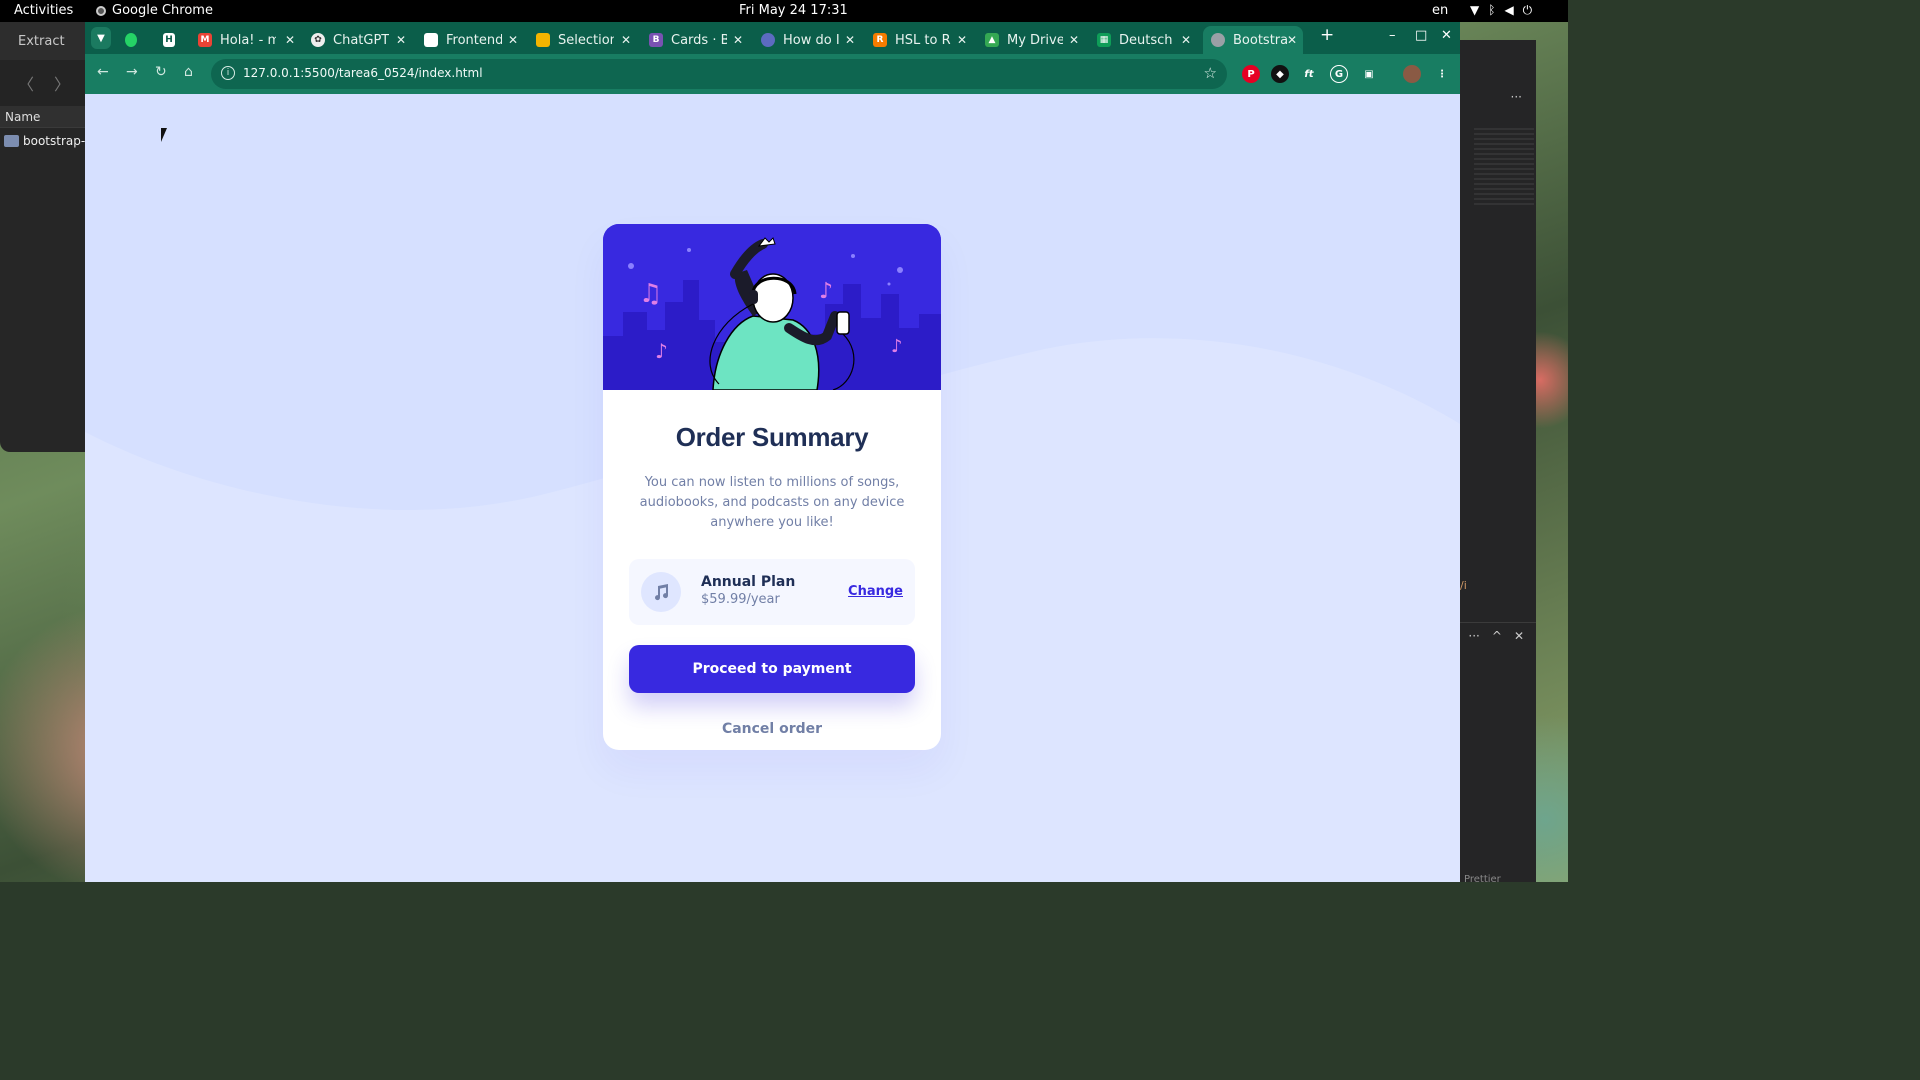 This screenshot has height=1080, width=1920. What do you see at coordinates (361, 40) in the screenshot?
I see `tab-title: ChatGPT` at bounding box center [361, 40].